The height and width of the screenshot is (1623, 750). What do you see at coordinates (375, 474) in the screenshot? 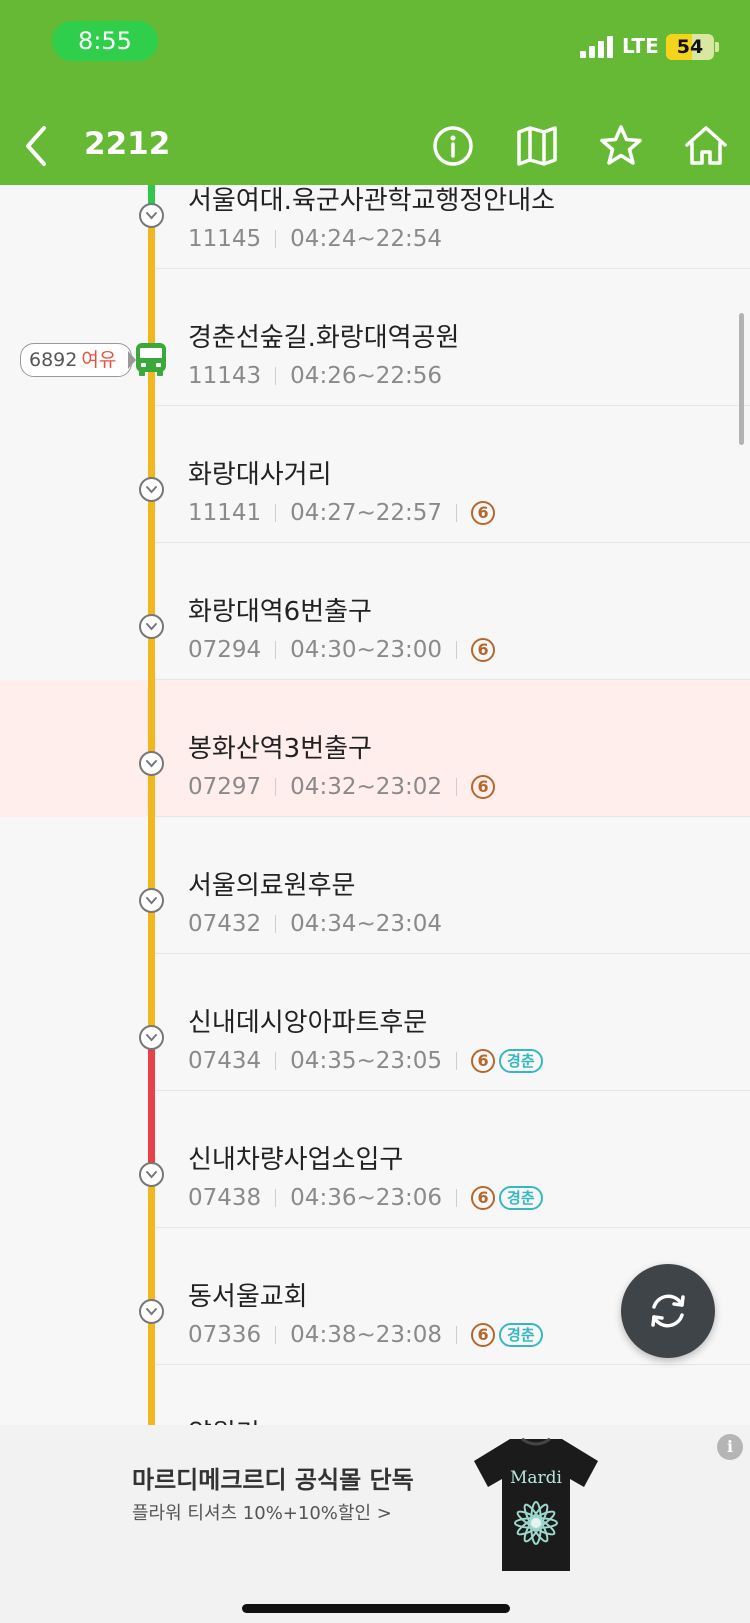
I see `stop-row: 화랑대사거리 11141 04:27~22:57 6` at bounding box center [375, 474].